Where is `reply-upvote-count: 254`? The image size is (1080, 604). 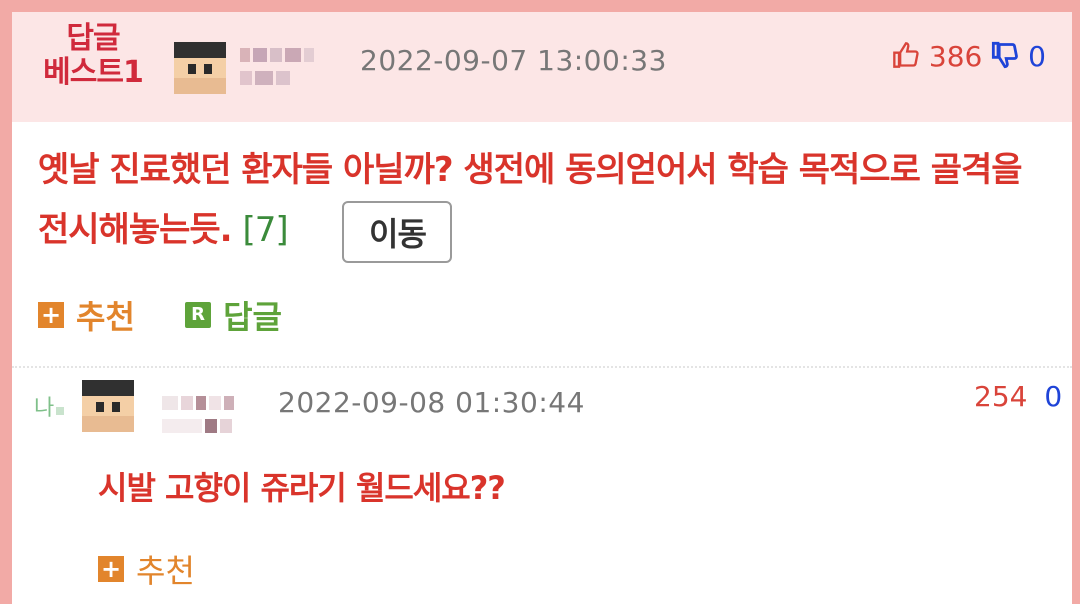
reply-upvote-count: 254 is located at coordinates (1001, 396).